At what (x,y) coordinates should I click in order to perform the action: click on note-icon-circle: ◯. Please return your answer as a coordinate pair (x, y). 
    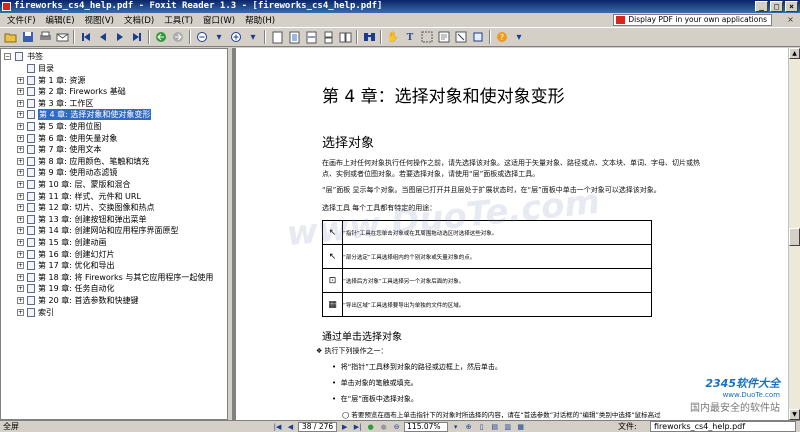
    Looking at the image, I should click on (347, 415).